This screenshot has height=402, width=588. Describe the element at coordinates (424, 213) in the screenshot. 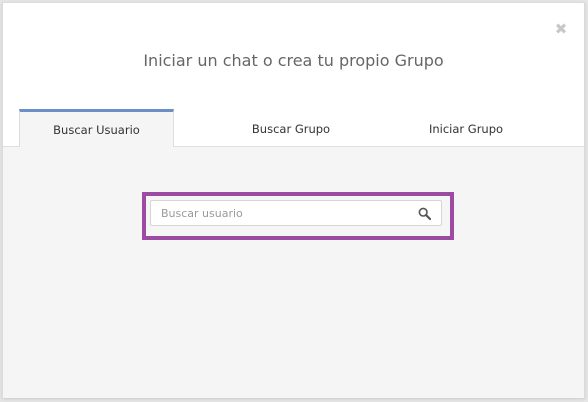

I see `search-icon` at that location.